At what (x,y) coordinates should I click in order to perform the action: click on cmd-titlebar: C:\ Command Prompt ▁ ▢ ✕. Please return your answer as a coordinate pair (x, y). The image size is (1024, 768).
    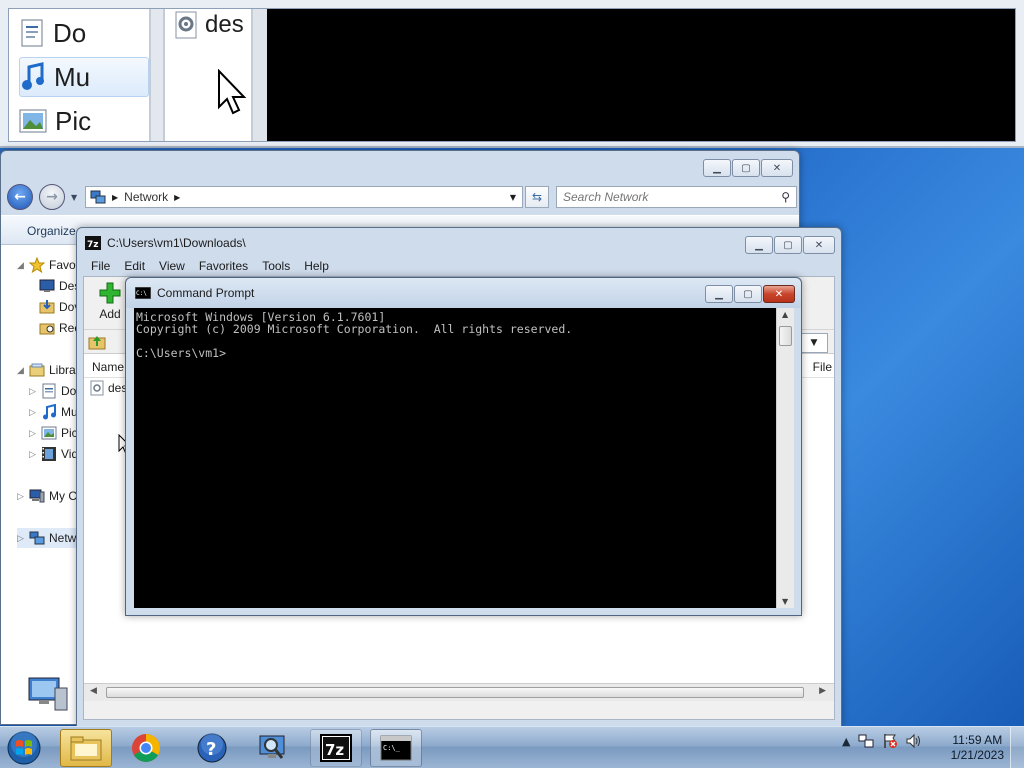
    Looking at the image, I should click on (463, 293).